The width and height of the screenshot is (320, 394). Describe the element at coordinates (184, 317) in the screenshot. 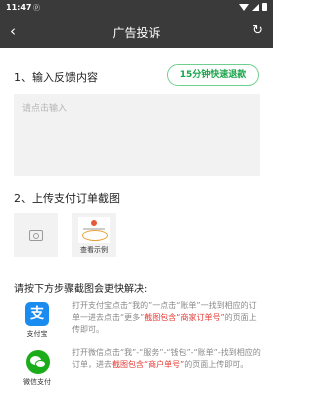

I see `alipay-highlight: 截图包含“商家订单号”` at that location.